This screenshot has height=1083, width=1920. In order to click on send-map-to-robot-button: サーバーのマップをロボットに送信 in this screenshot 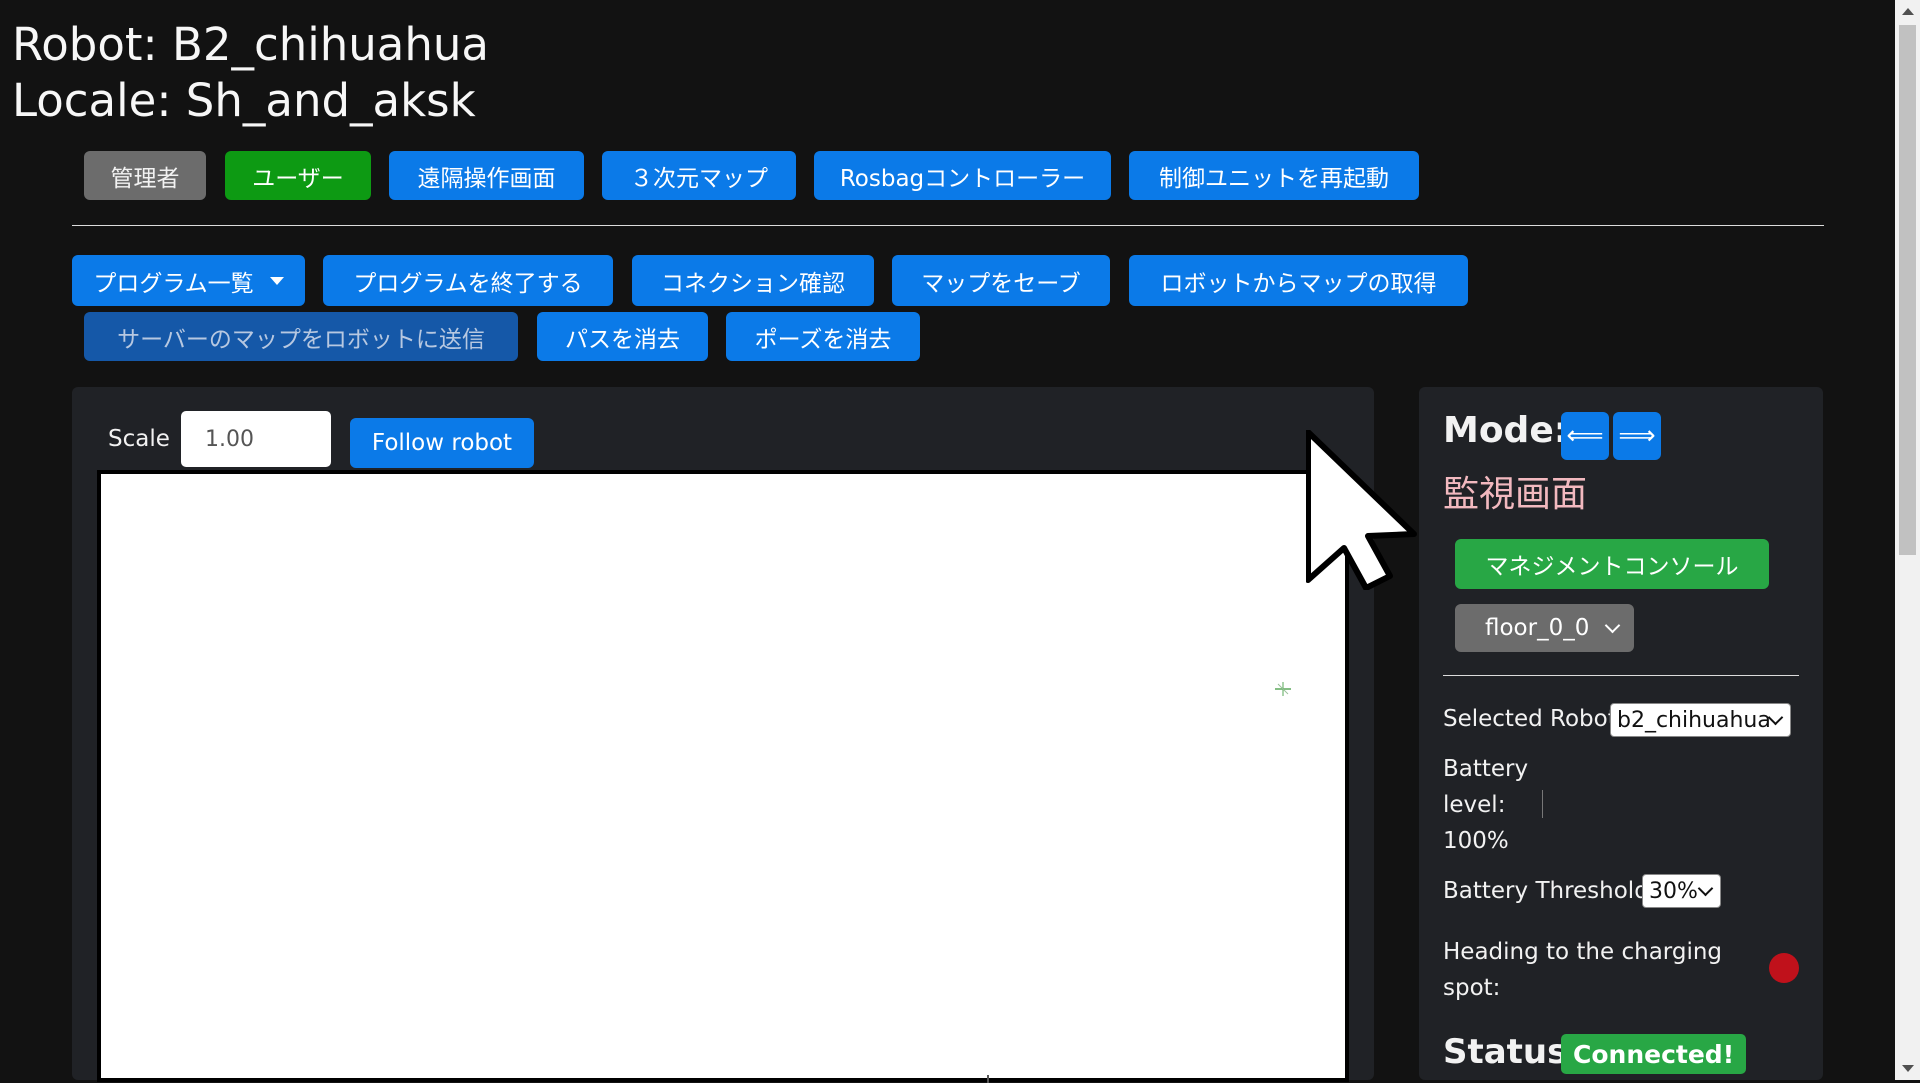, I will do `click(301, 336)`.